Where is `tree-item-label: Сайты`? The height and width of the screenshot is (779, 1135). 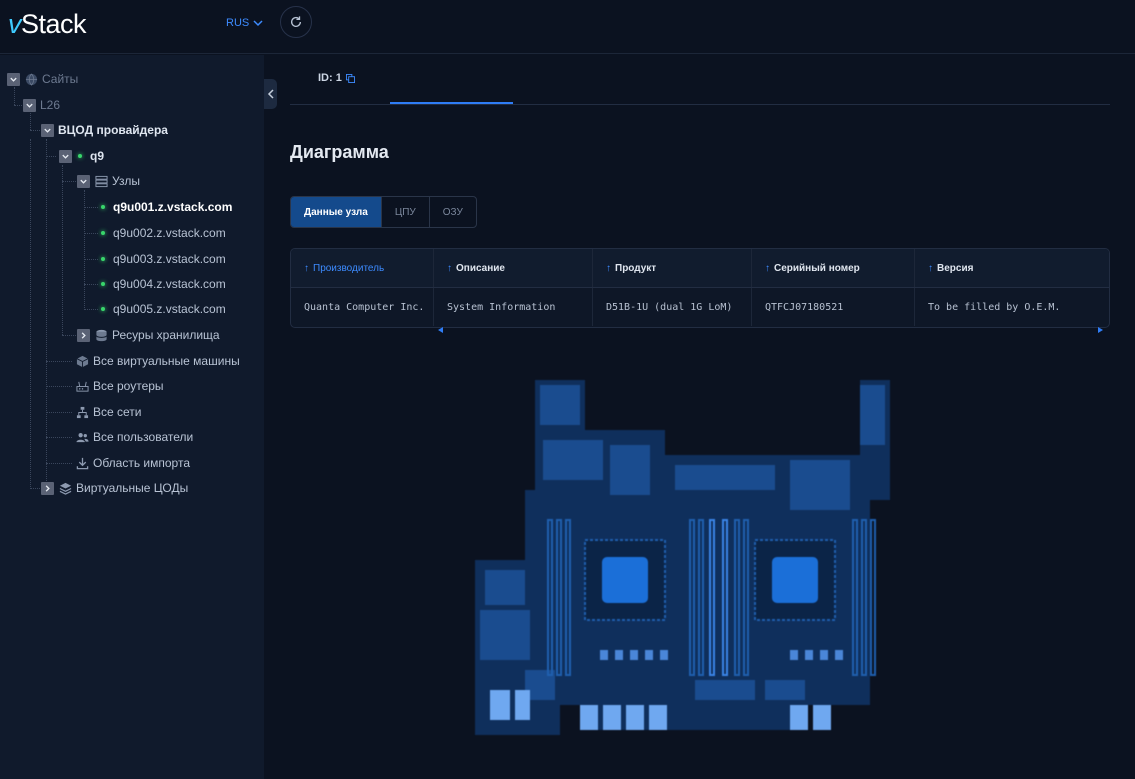 tree-item-label: Сайты is located at coordinates (60, 79).